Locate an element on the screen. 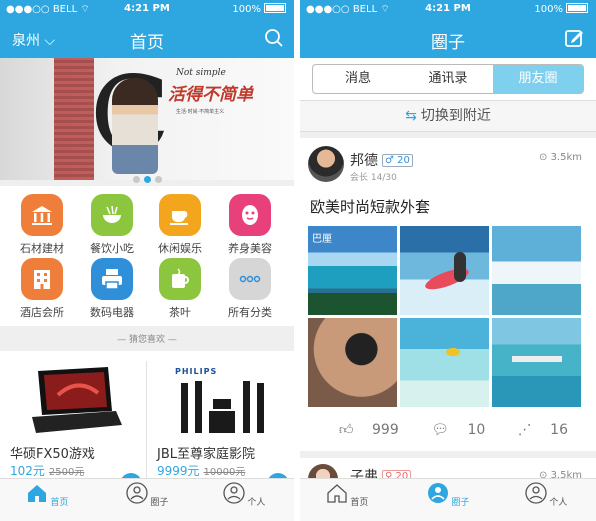  switch-label: 切换到附近 is located at coordinates (455, 116).